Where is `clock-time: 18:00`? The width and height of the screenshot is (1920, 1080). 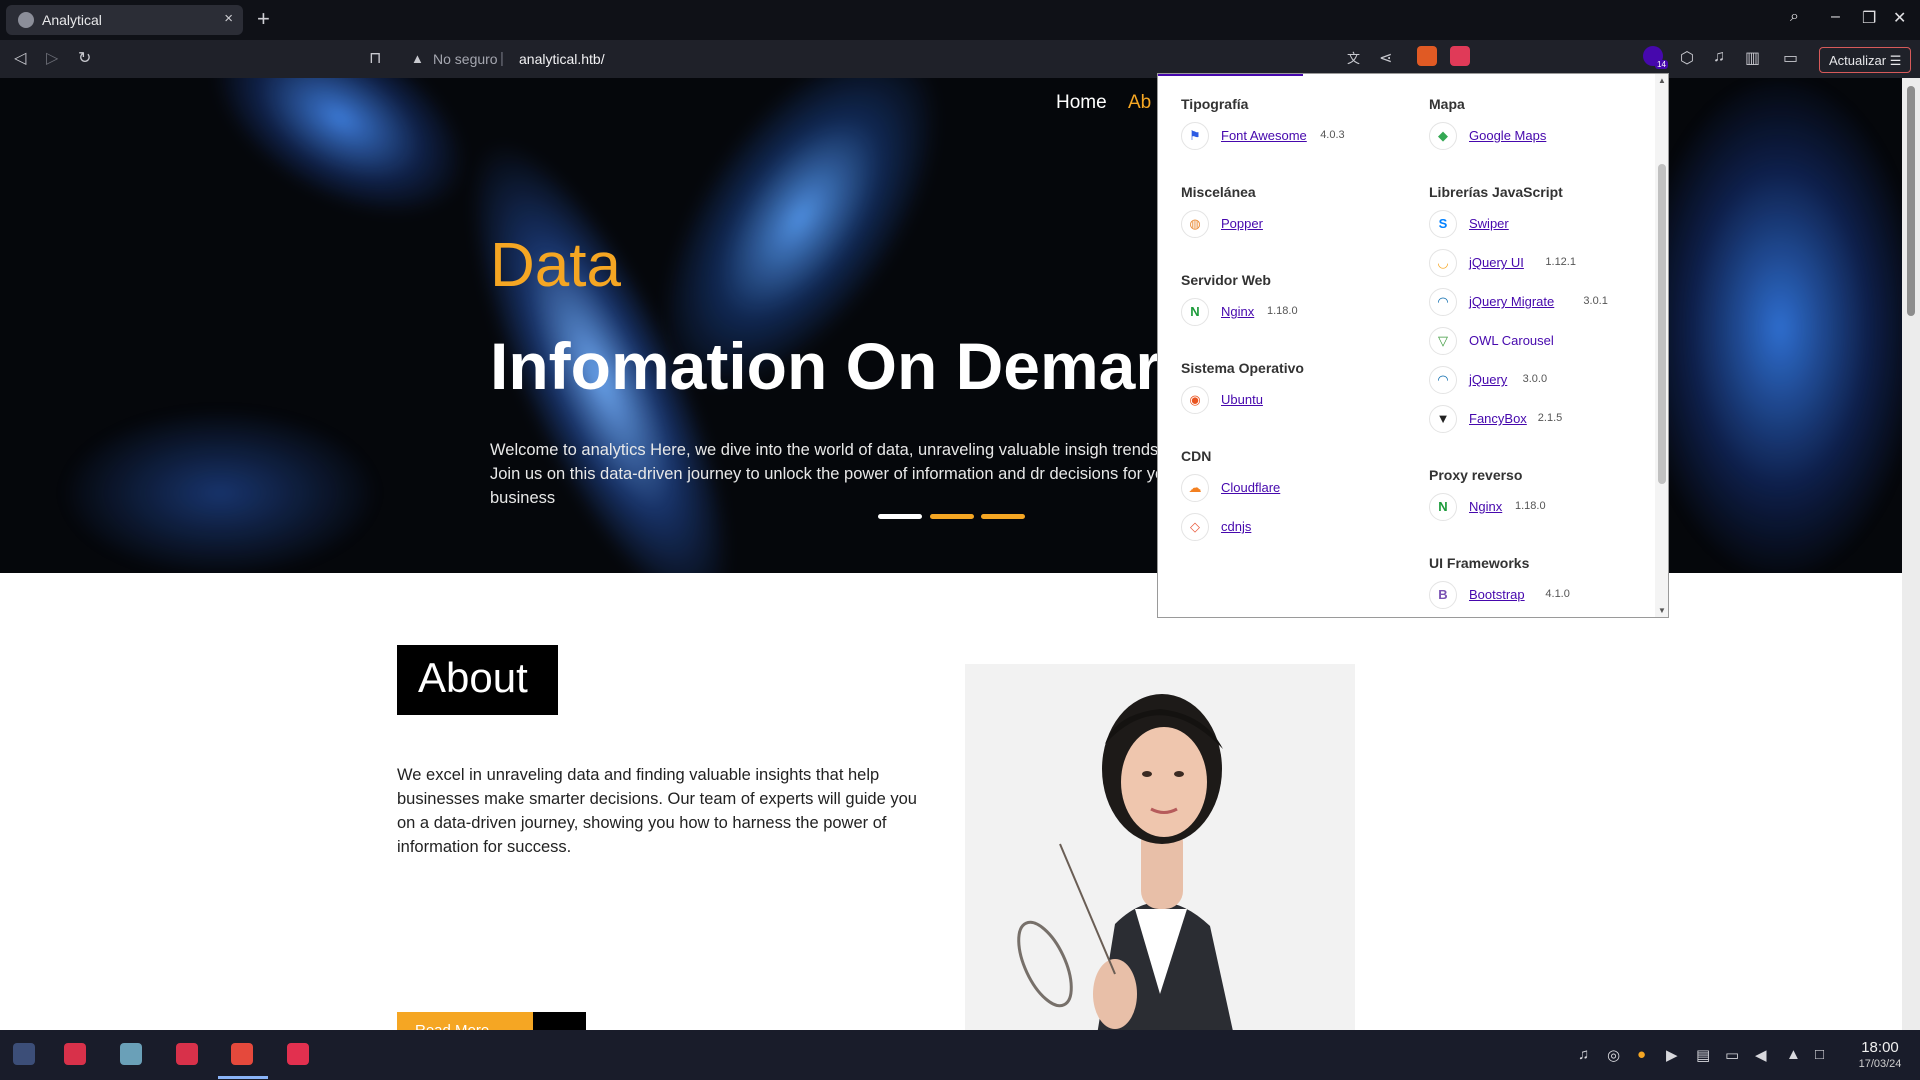 clock-time: 18:00 is located at coordinates (1880, 1047).